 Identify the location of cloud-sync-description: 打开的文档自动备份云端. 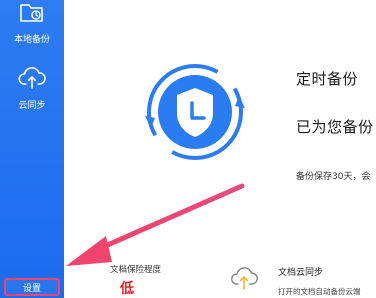
(319, 291).